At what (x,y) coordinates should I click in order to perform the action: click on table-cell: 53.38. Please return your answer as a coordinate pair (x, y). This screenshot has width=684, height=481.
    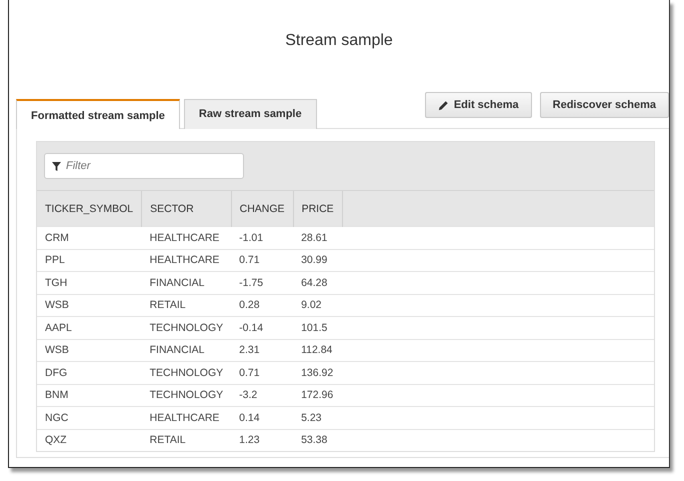
    Looking at the image, I should click on (317, 440).